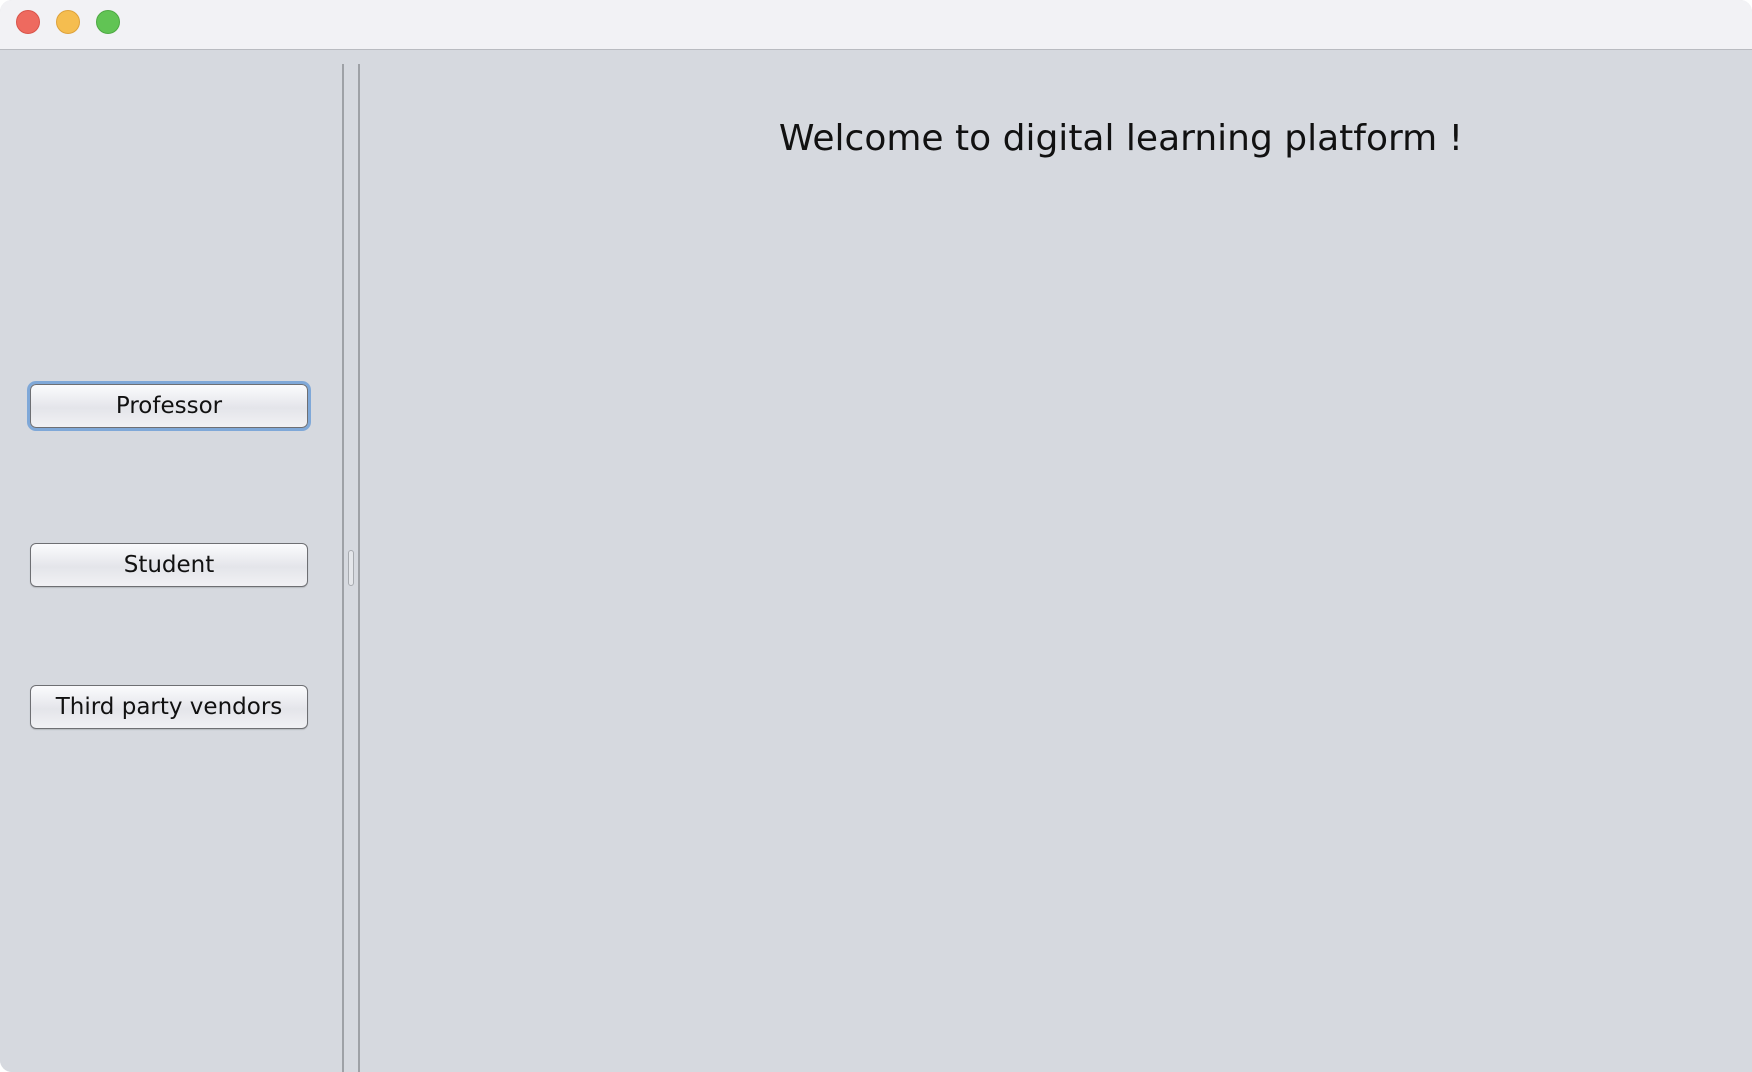 The image size is (1752, 1072). What do you see at coordinates (876, 25) in the screenshot?
I see `title-bar` at bounding box center [876, 25].